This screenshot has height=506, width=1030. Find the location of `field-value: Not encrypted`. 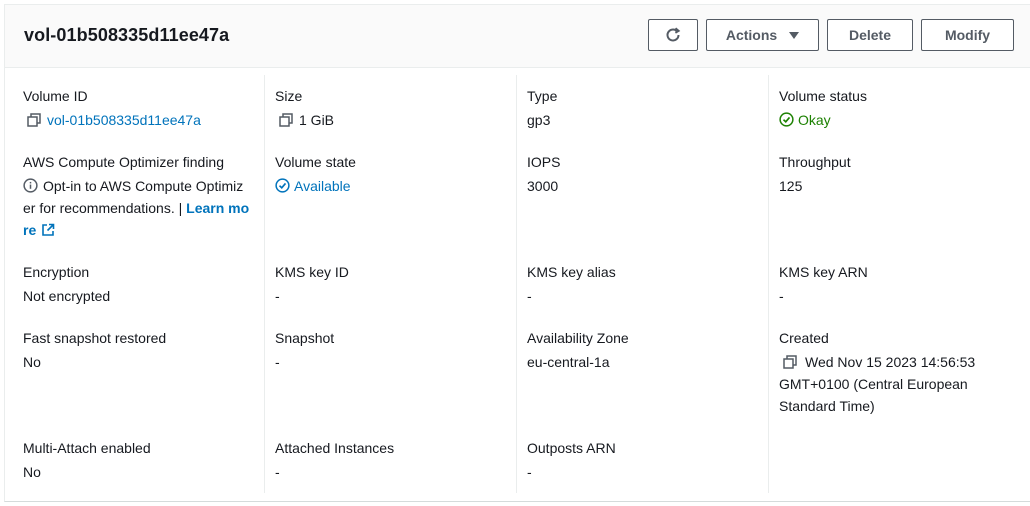

field-value: Not encrypted is located at coordinates (67, 296).